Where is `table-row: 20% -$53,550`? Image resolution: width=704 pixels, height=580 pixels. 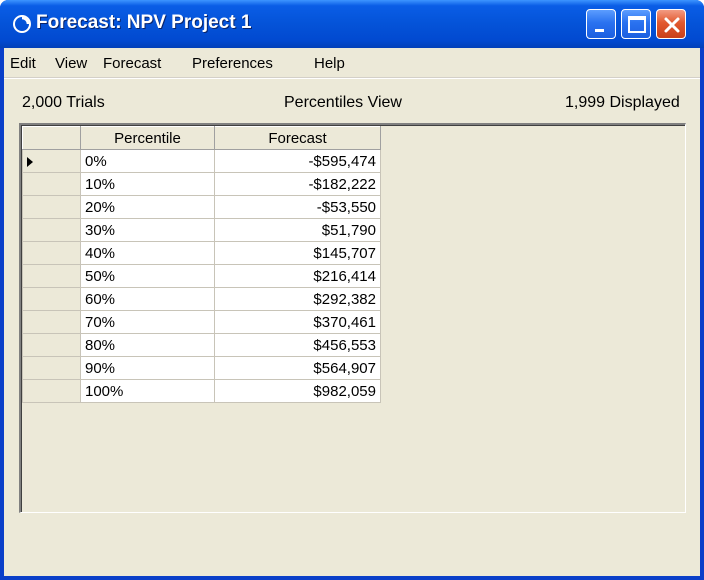 table-row: 20% -$53,550 is located at coordinates (201, 207).